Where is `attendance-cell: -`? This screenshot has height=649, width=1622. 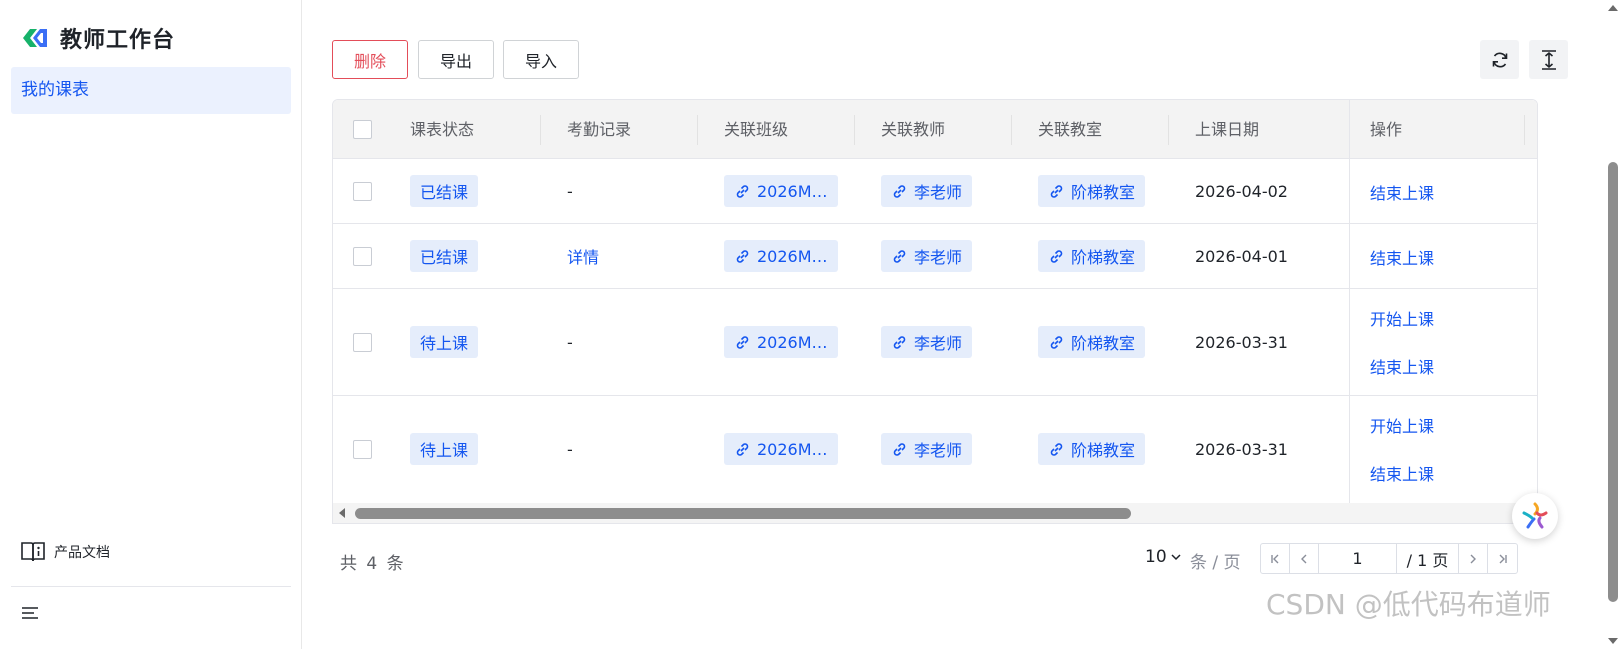
attendance-cell: - is located at coordinates (570, 342).